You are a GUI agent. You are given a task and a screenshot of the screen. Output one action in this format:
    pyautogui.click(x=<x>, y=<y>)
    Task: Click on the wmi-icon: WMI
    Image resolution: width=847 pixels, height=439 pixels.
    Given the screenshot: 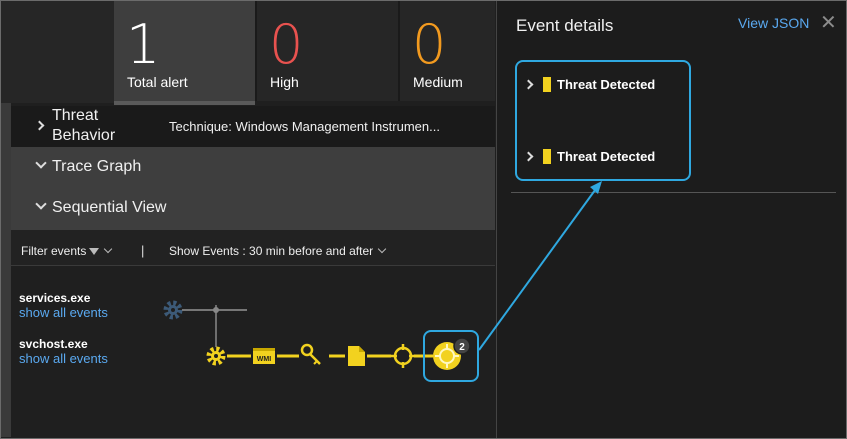 What is the action you would take?
    pyautogui.click(x=264, y=356)
    